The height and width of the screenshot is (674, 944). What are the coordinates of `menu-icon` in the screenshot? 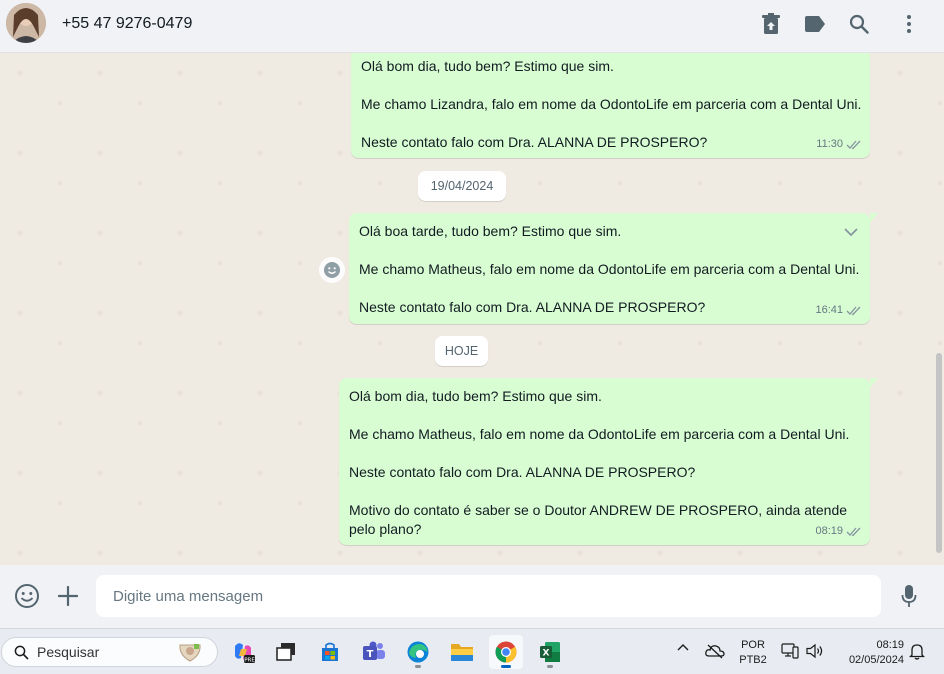 It's located at (909, 24).